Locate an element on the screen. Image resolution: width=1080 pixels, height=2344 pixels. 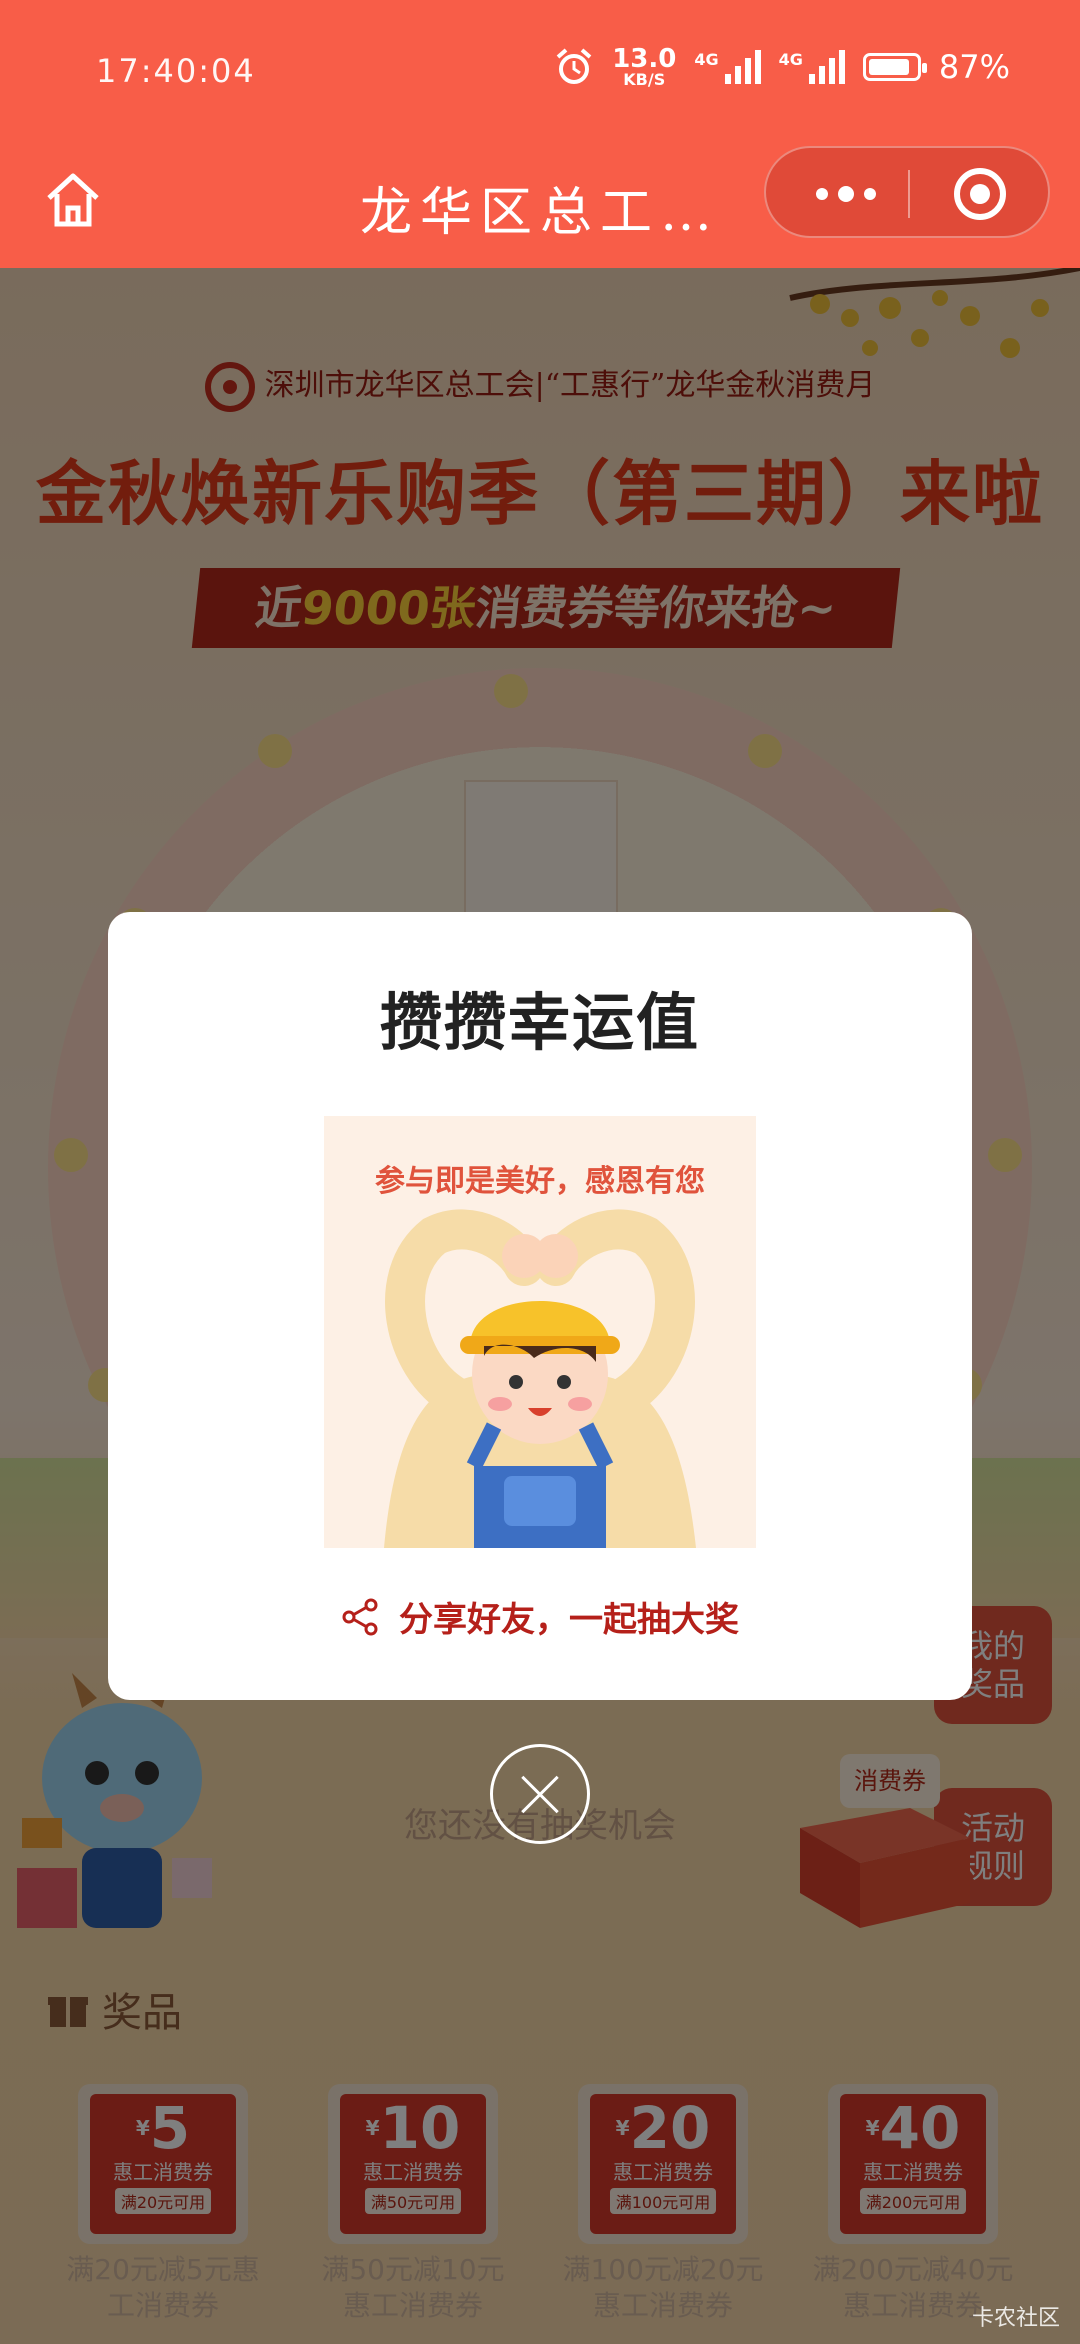
net-speed: 13.0 KB/S is located at coordinates (644, 67).